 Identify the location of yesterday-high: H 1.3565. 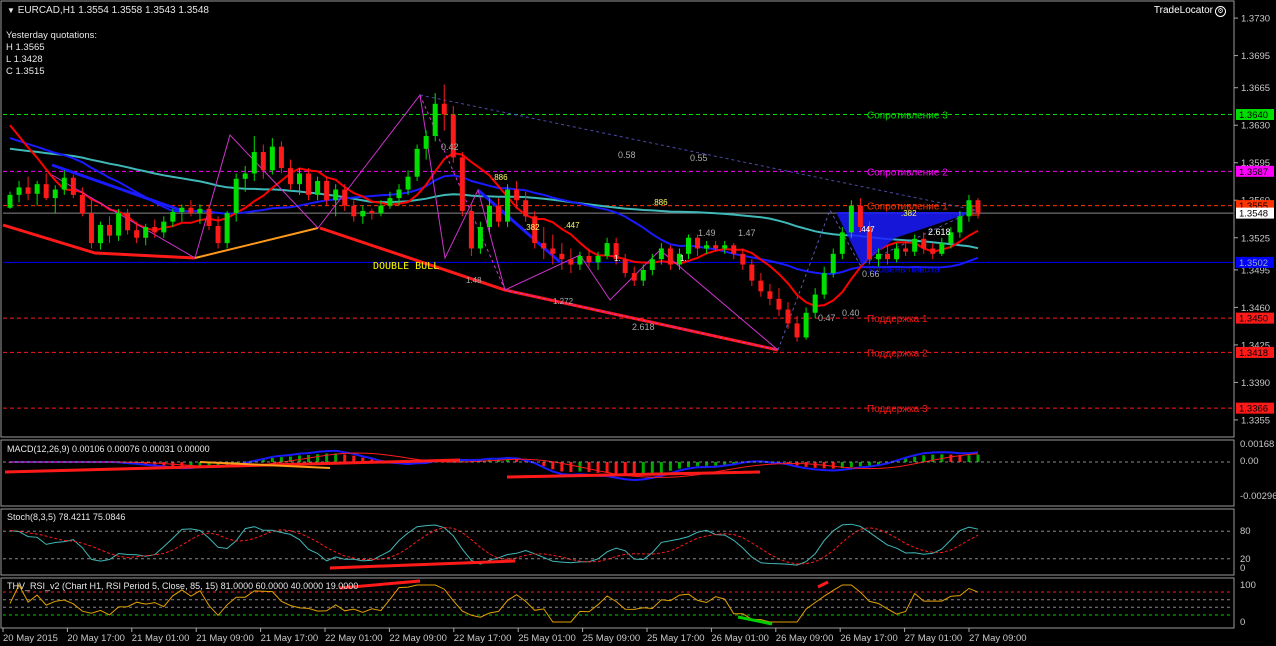
(25, 47).